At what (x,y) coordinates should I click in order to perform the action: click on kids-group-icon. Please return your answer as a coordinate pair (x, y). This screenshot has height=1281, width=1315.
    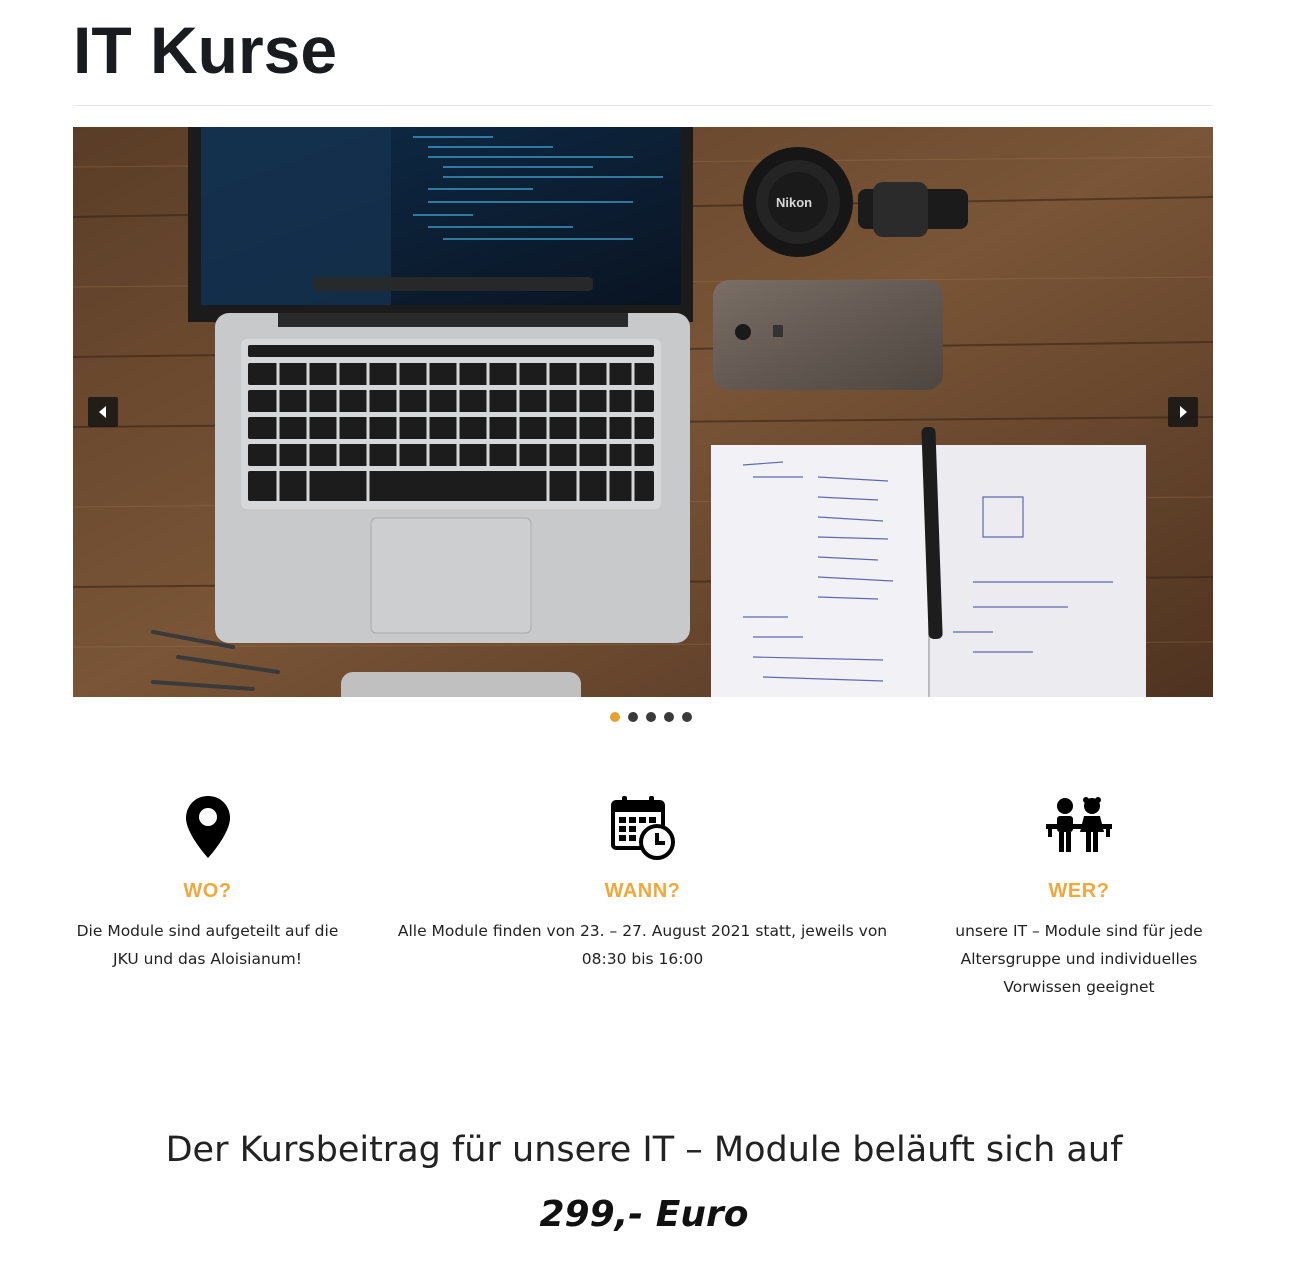
    Looking at the image, I should click on (1079, 824).